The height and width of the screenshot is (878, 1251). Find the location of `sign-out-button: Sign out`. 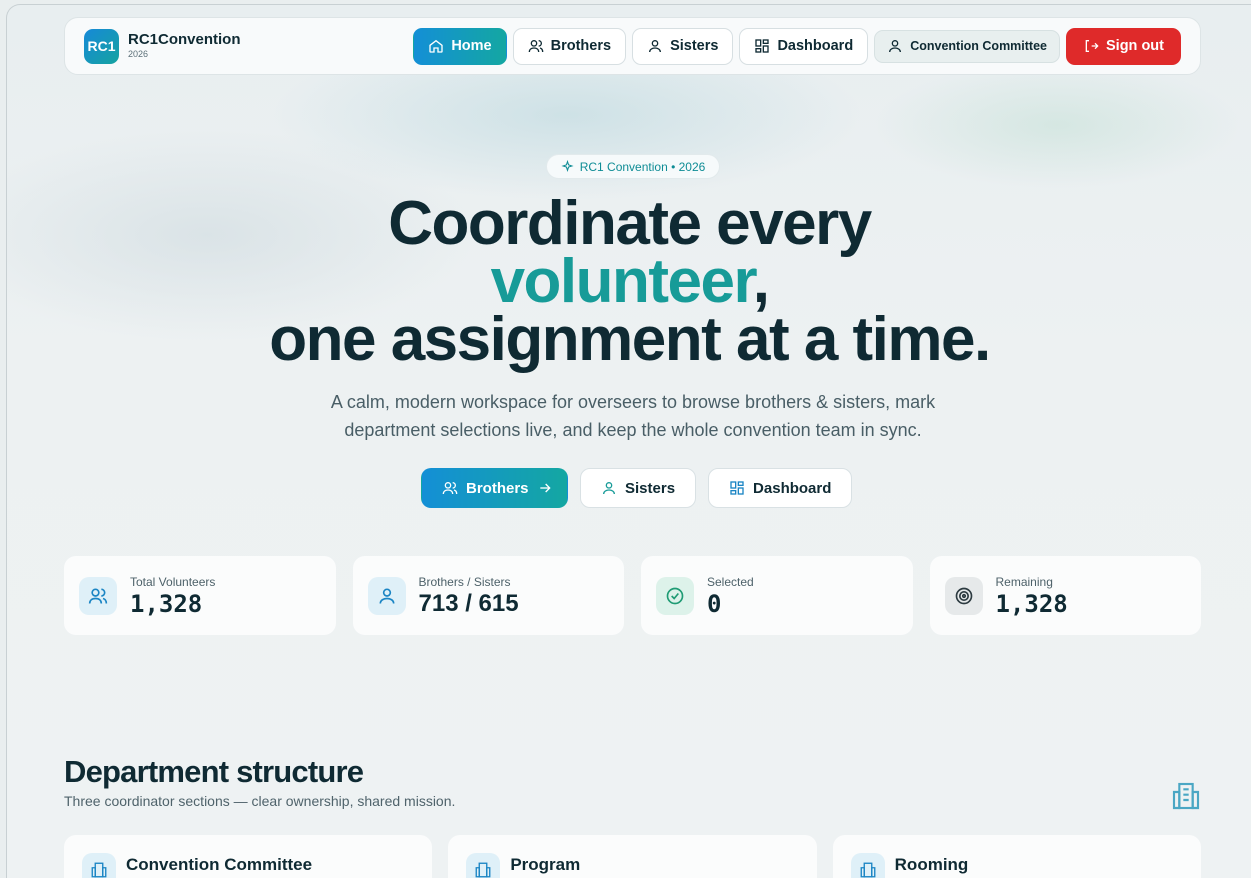

sign-out-button: Sign out is located at coordinates (1123, 46).